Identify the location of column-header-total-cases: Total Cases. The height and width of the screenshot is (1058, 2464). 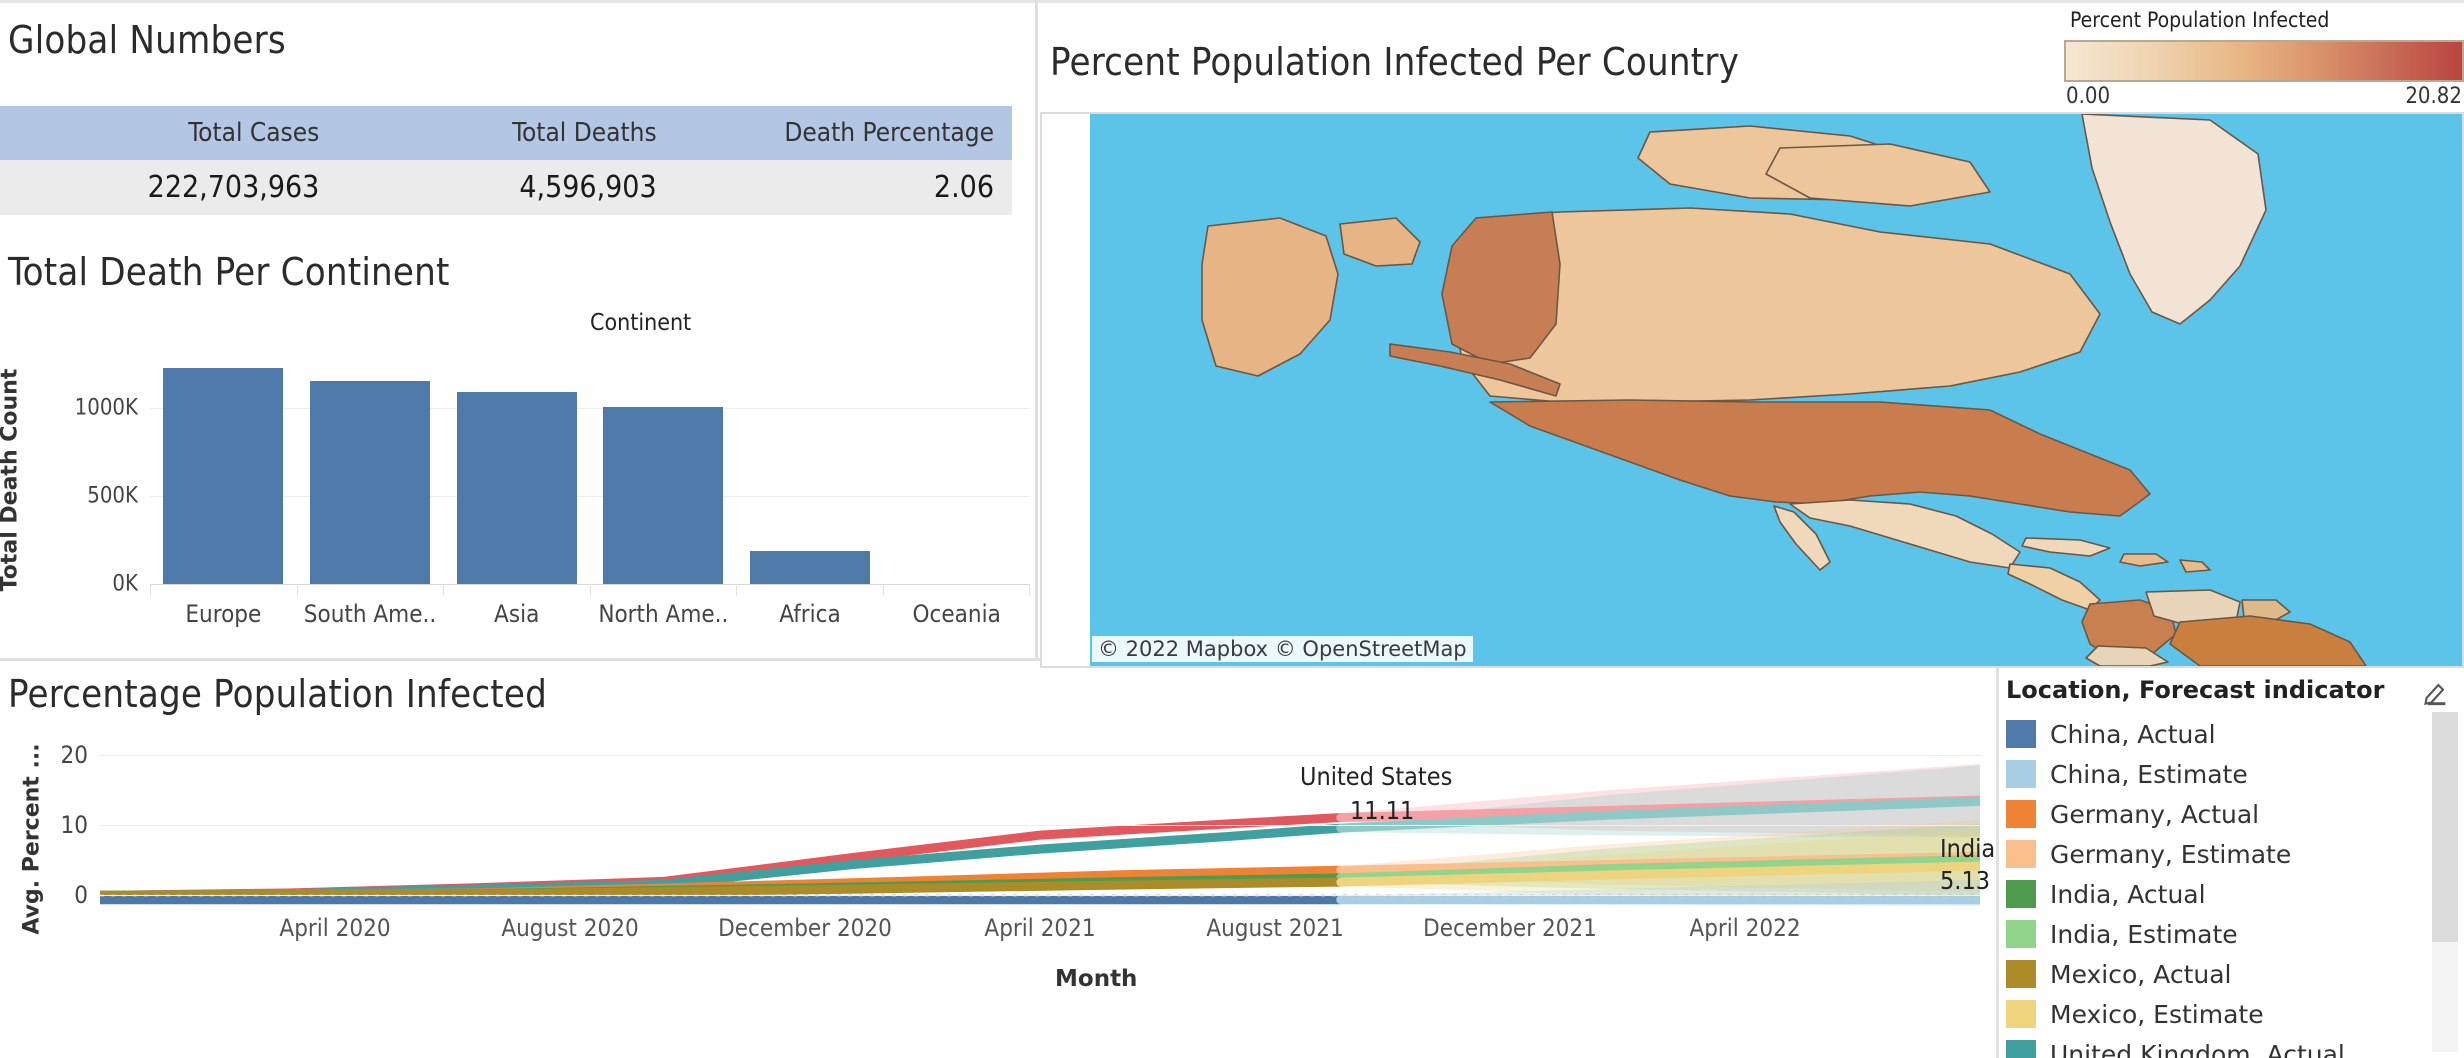
(169, 133).